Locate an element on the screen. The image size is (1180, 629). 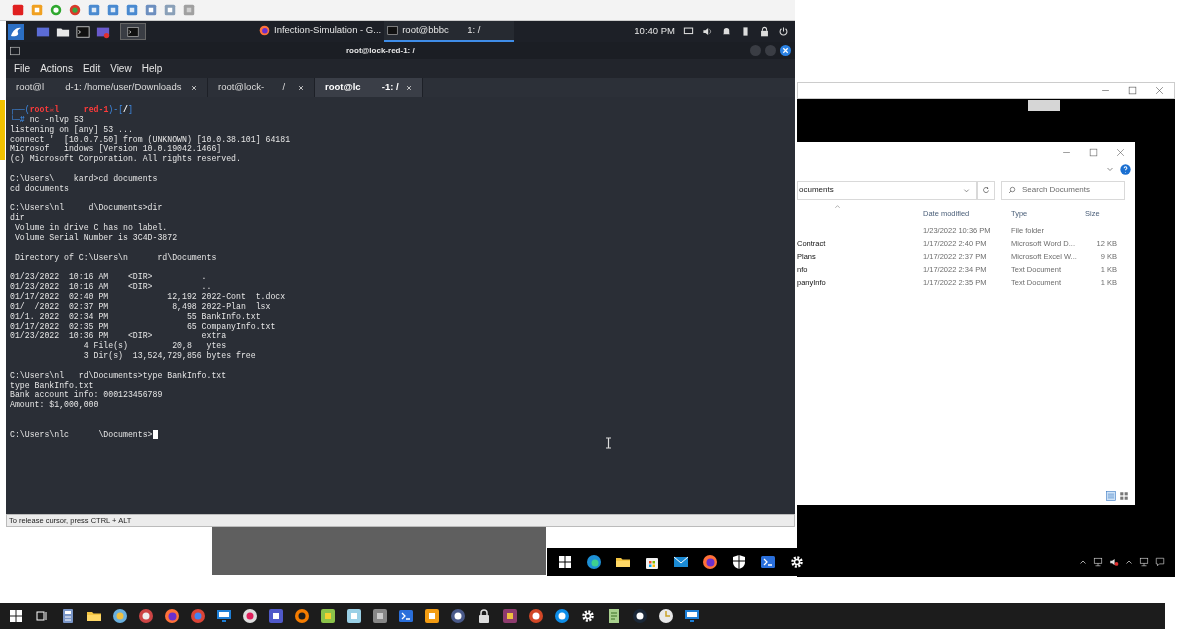
shield-icon is located at coordinates (739, 562).